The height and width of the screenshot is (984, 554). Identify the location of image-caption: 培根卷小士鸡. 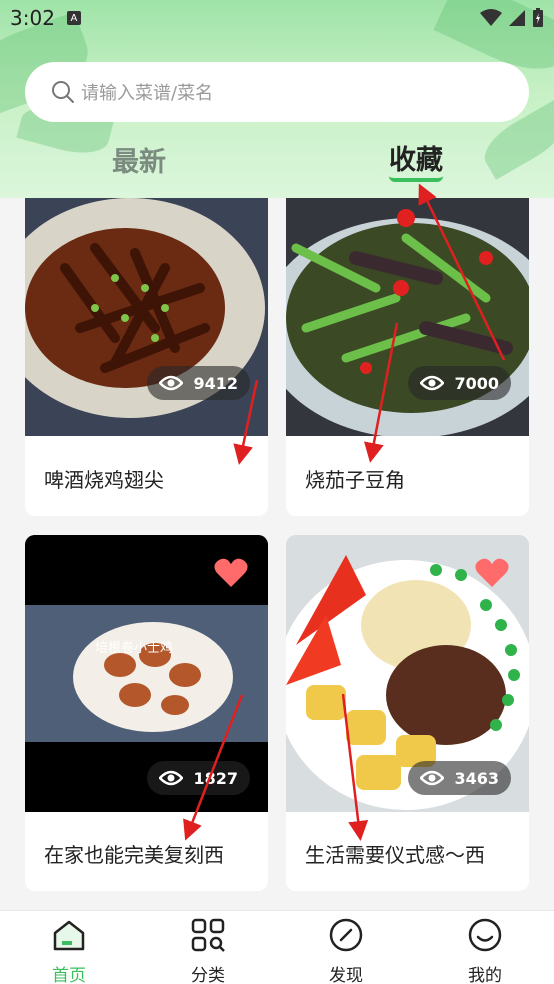
(134, 648).